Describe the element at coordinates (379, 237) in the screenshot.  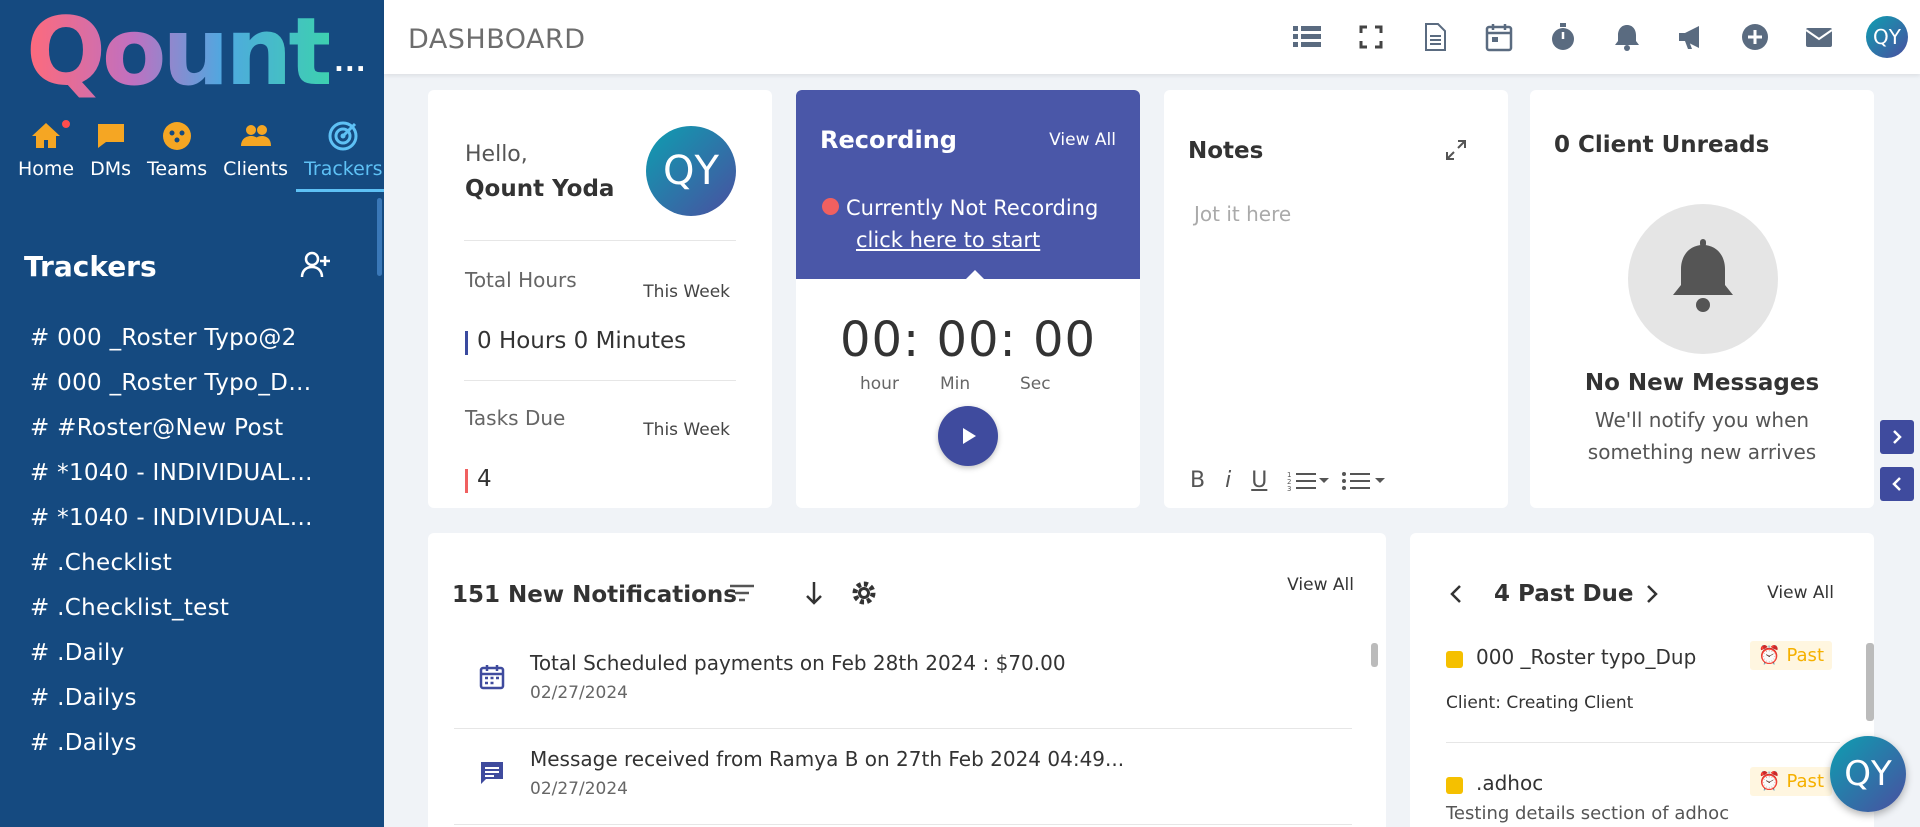
I see `sidebar-scrollbar` at that location.